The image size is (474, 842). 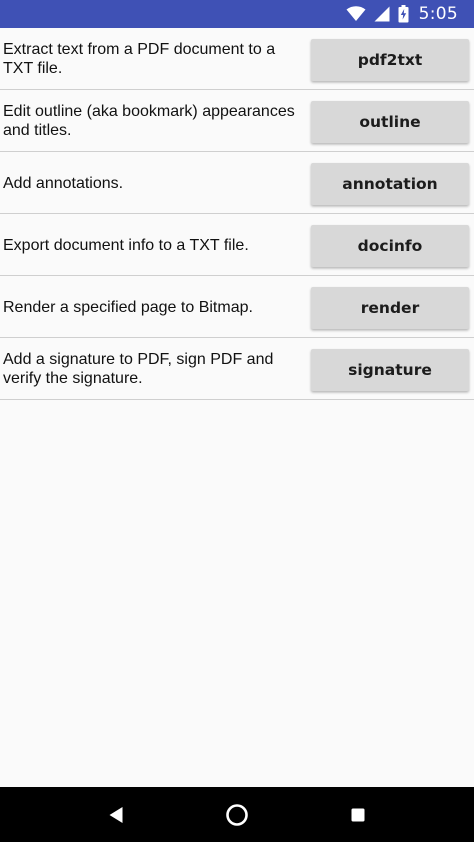 What do you see at coordinates (390, 308) in the screenshot?
I see `render-button: render` at bounding box center [390, 308].